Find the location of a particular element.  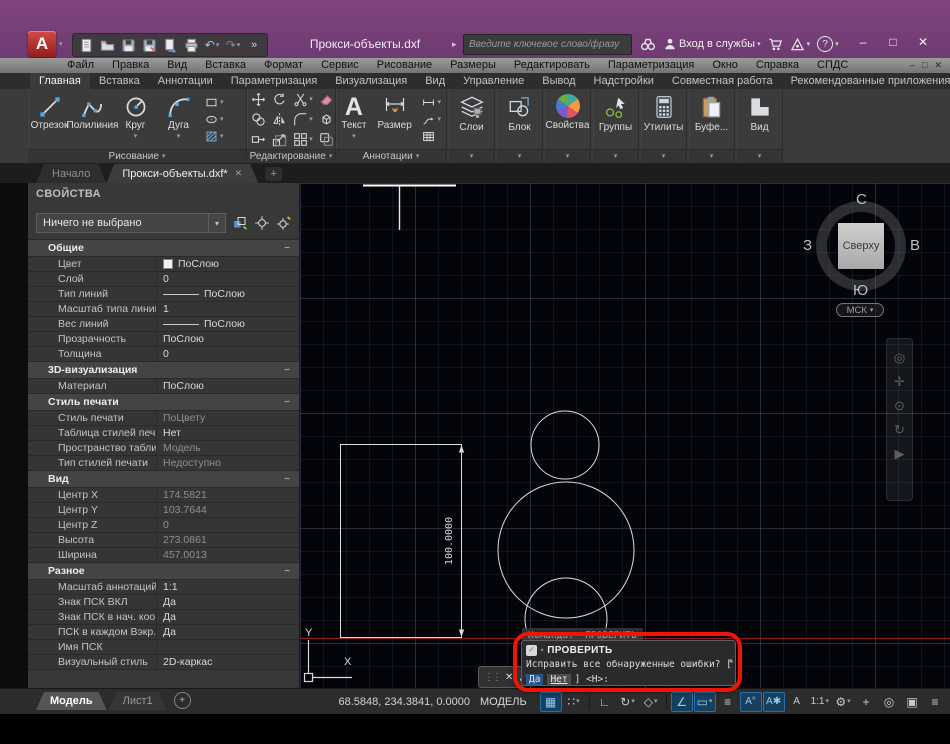

ortho-toggle: ∟ is located at coordinates (605, 702).